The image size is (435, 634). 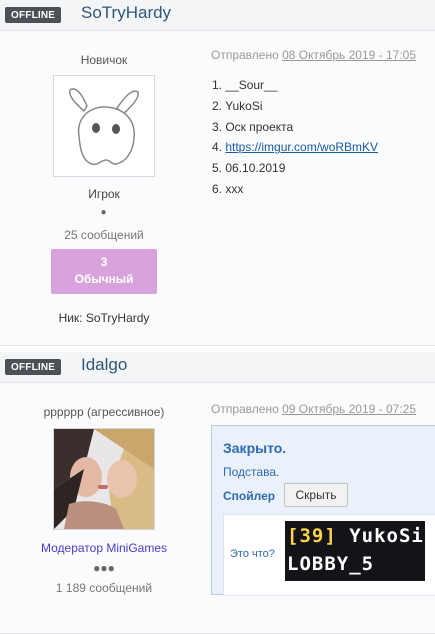 I want to click on post-date: Отправлено 08 Октябрь 2019 - 17:05, so click(x=313, y=55).